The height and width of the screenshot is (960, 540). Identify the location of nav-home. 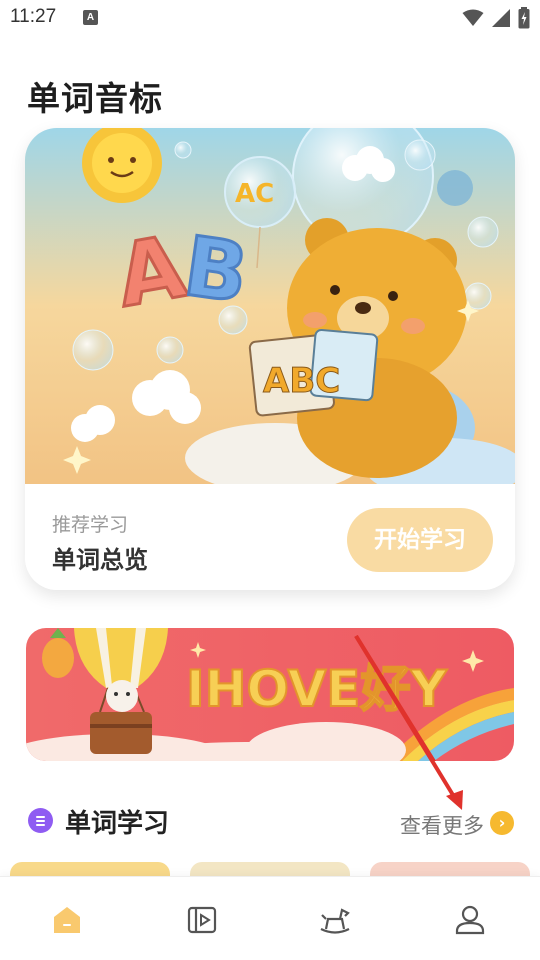
(67, 920).